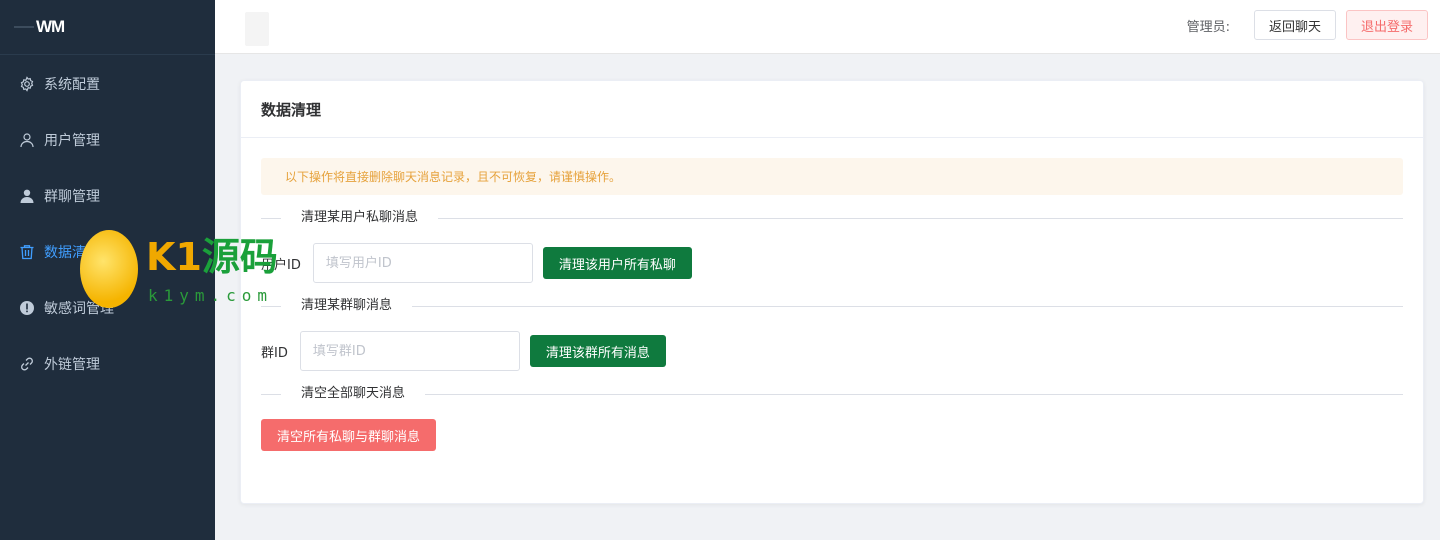 This screenshot has width=1440, height=540. I want to click on sidebar-item-data-cleanup: 数据清理, so click(107, 252).